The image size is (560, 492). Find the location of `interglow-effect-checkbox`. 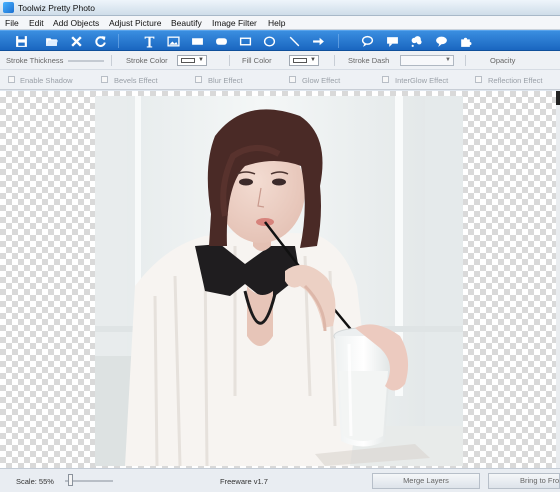

interglow-effect-checkbox is located at coordinates (385, 79).